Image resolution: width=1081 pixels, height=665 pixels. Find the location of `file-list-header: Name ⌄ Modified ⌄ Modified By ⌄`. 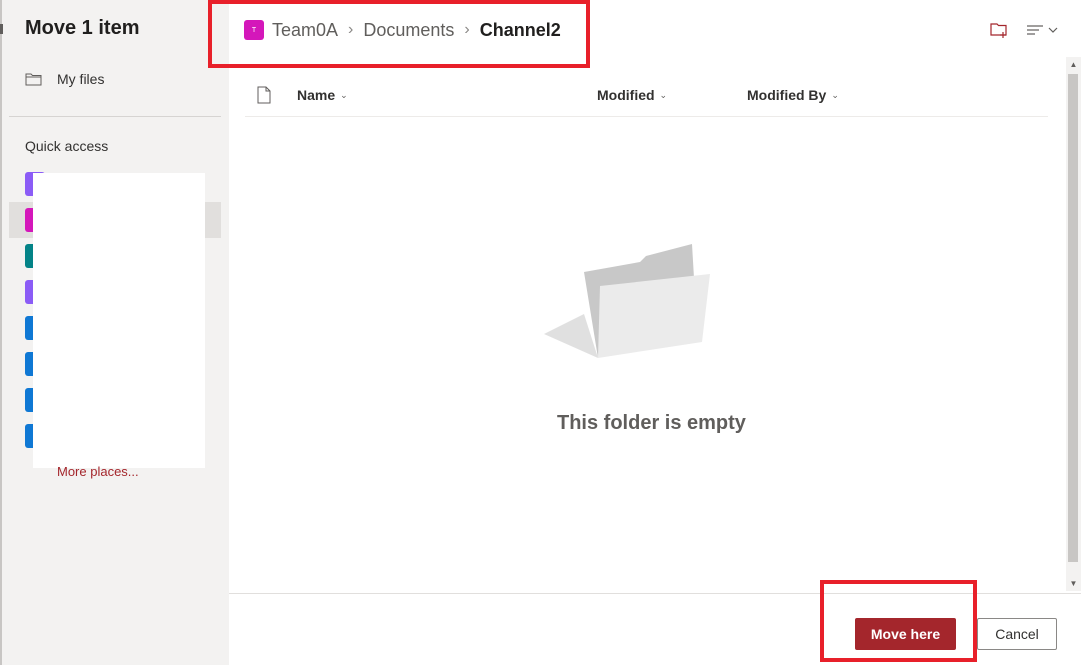

file-list-header: Name ⌄ Modified ⌄ Modified By ⌄ is located at coordinates (646, 97).